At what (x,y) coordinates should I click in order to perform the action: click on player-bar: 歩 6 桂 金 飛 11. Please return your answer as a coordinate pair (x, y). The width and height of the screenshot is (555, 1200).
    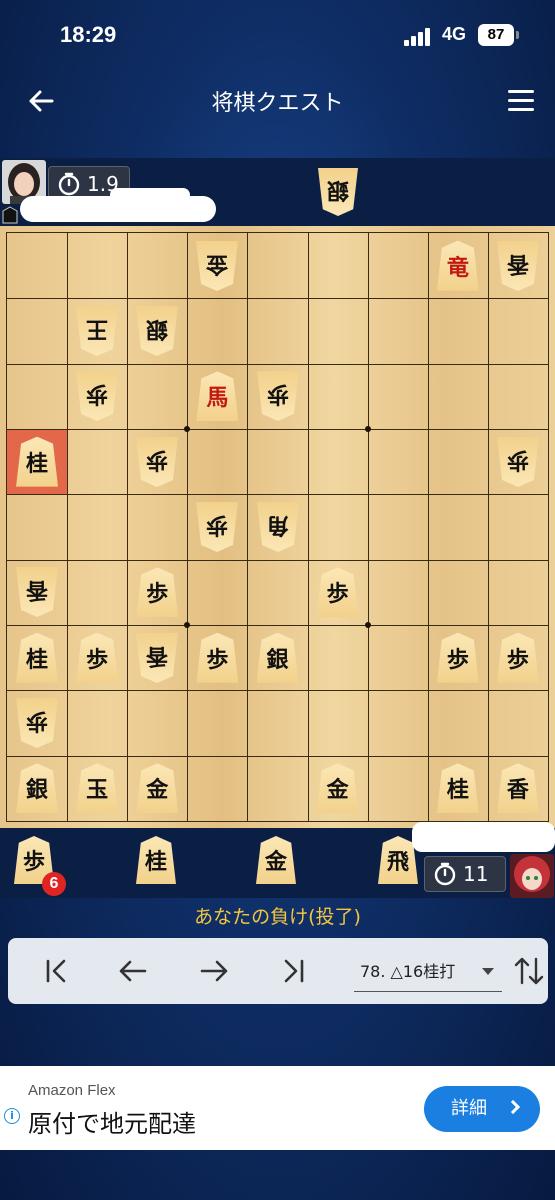
    Looking at the image, I should click on (277, 860).